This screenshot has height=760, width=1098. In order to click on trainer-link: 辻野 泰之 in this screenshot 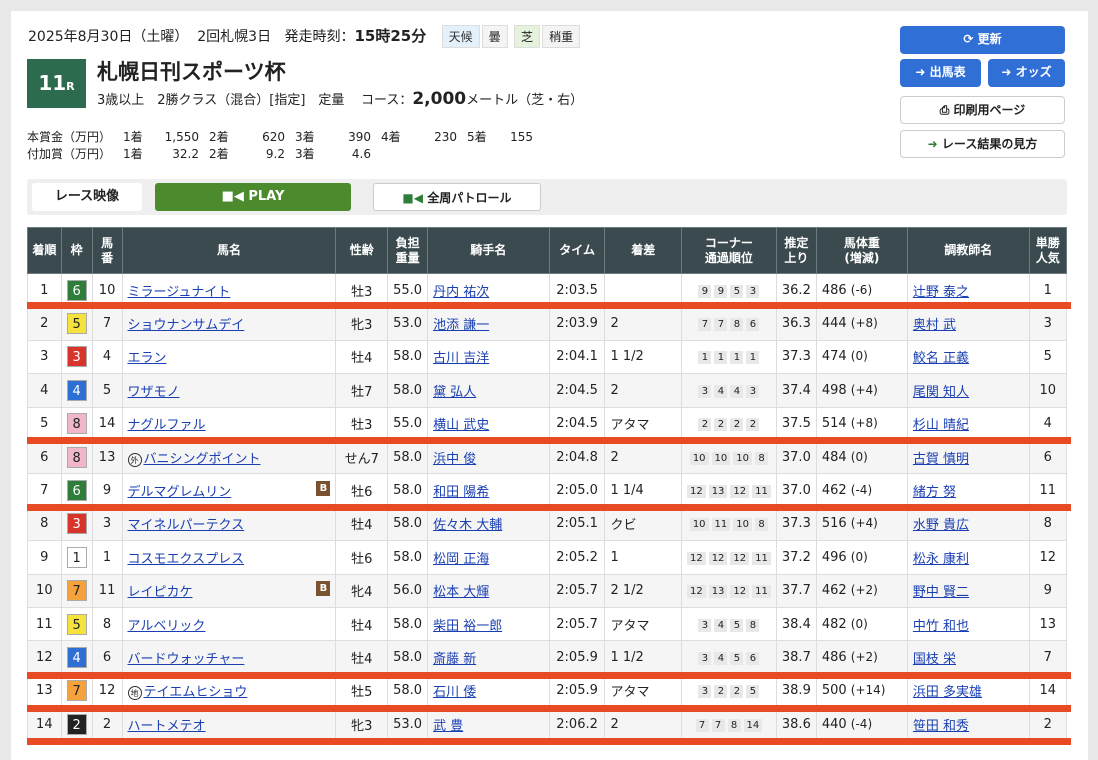, I will do `click(941, 292)`.